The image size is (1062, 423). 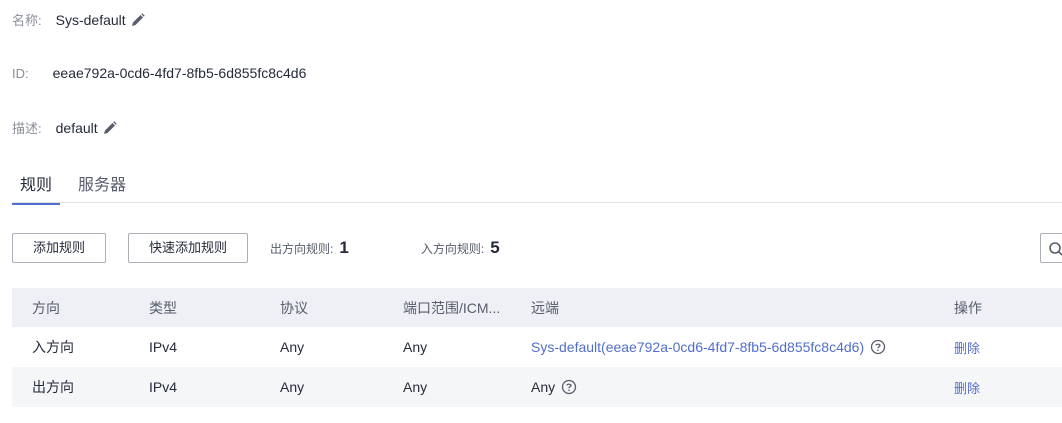 What do you see at coordinates (53, 387) in the screenshot?
I see `cell-direction: 出方向` at bounding box center [53, 387].